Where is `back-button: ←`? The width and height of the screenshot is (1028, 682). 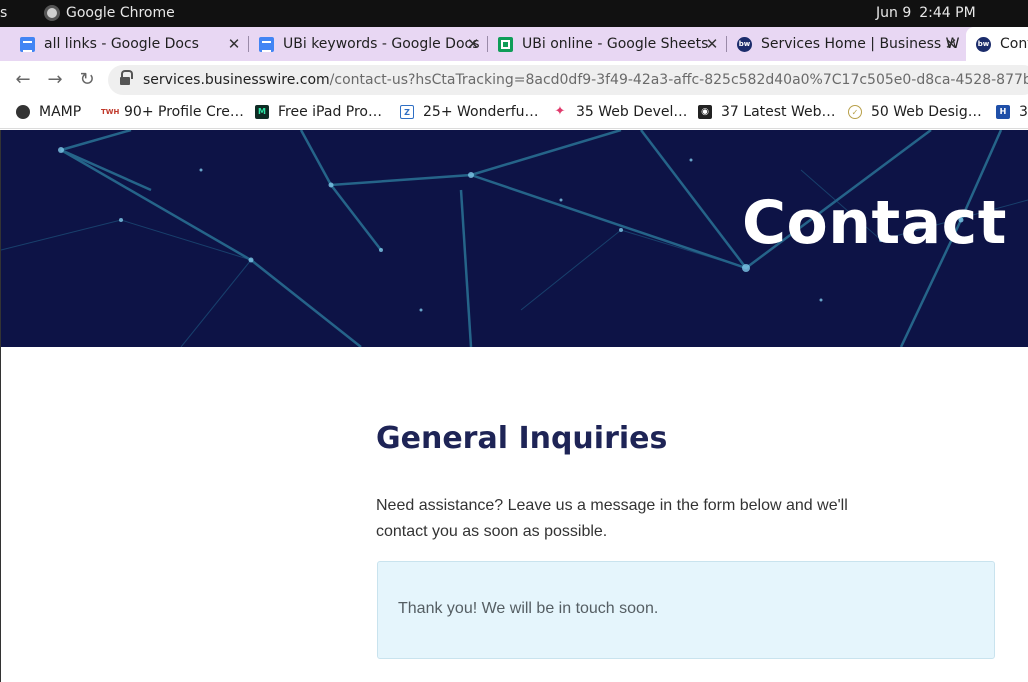
back-button: ← is located at coordinates (23, 80).